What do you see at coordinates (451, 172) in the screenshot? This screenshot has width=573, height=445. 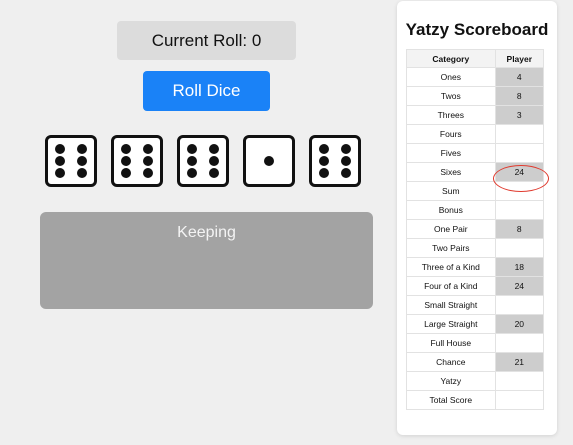 I see `score-category: Sixes` at bounding box center [451, 172].